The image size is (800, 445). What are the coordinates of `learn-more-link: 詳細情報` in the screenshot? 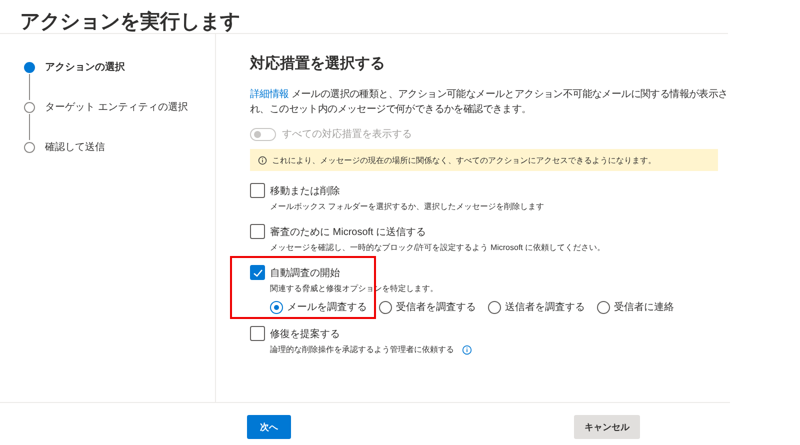 It's located at (269, 94).